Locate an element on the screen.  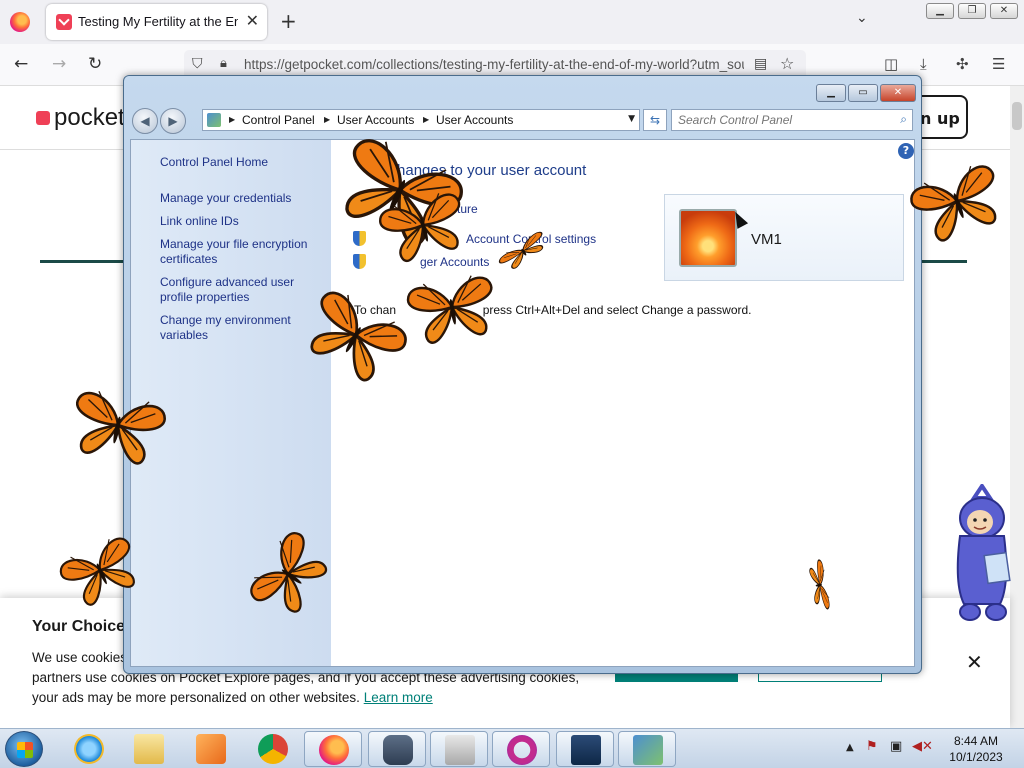
cp-close-button: ✕ is located at coordinates (898, 93).